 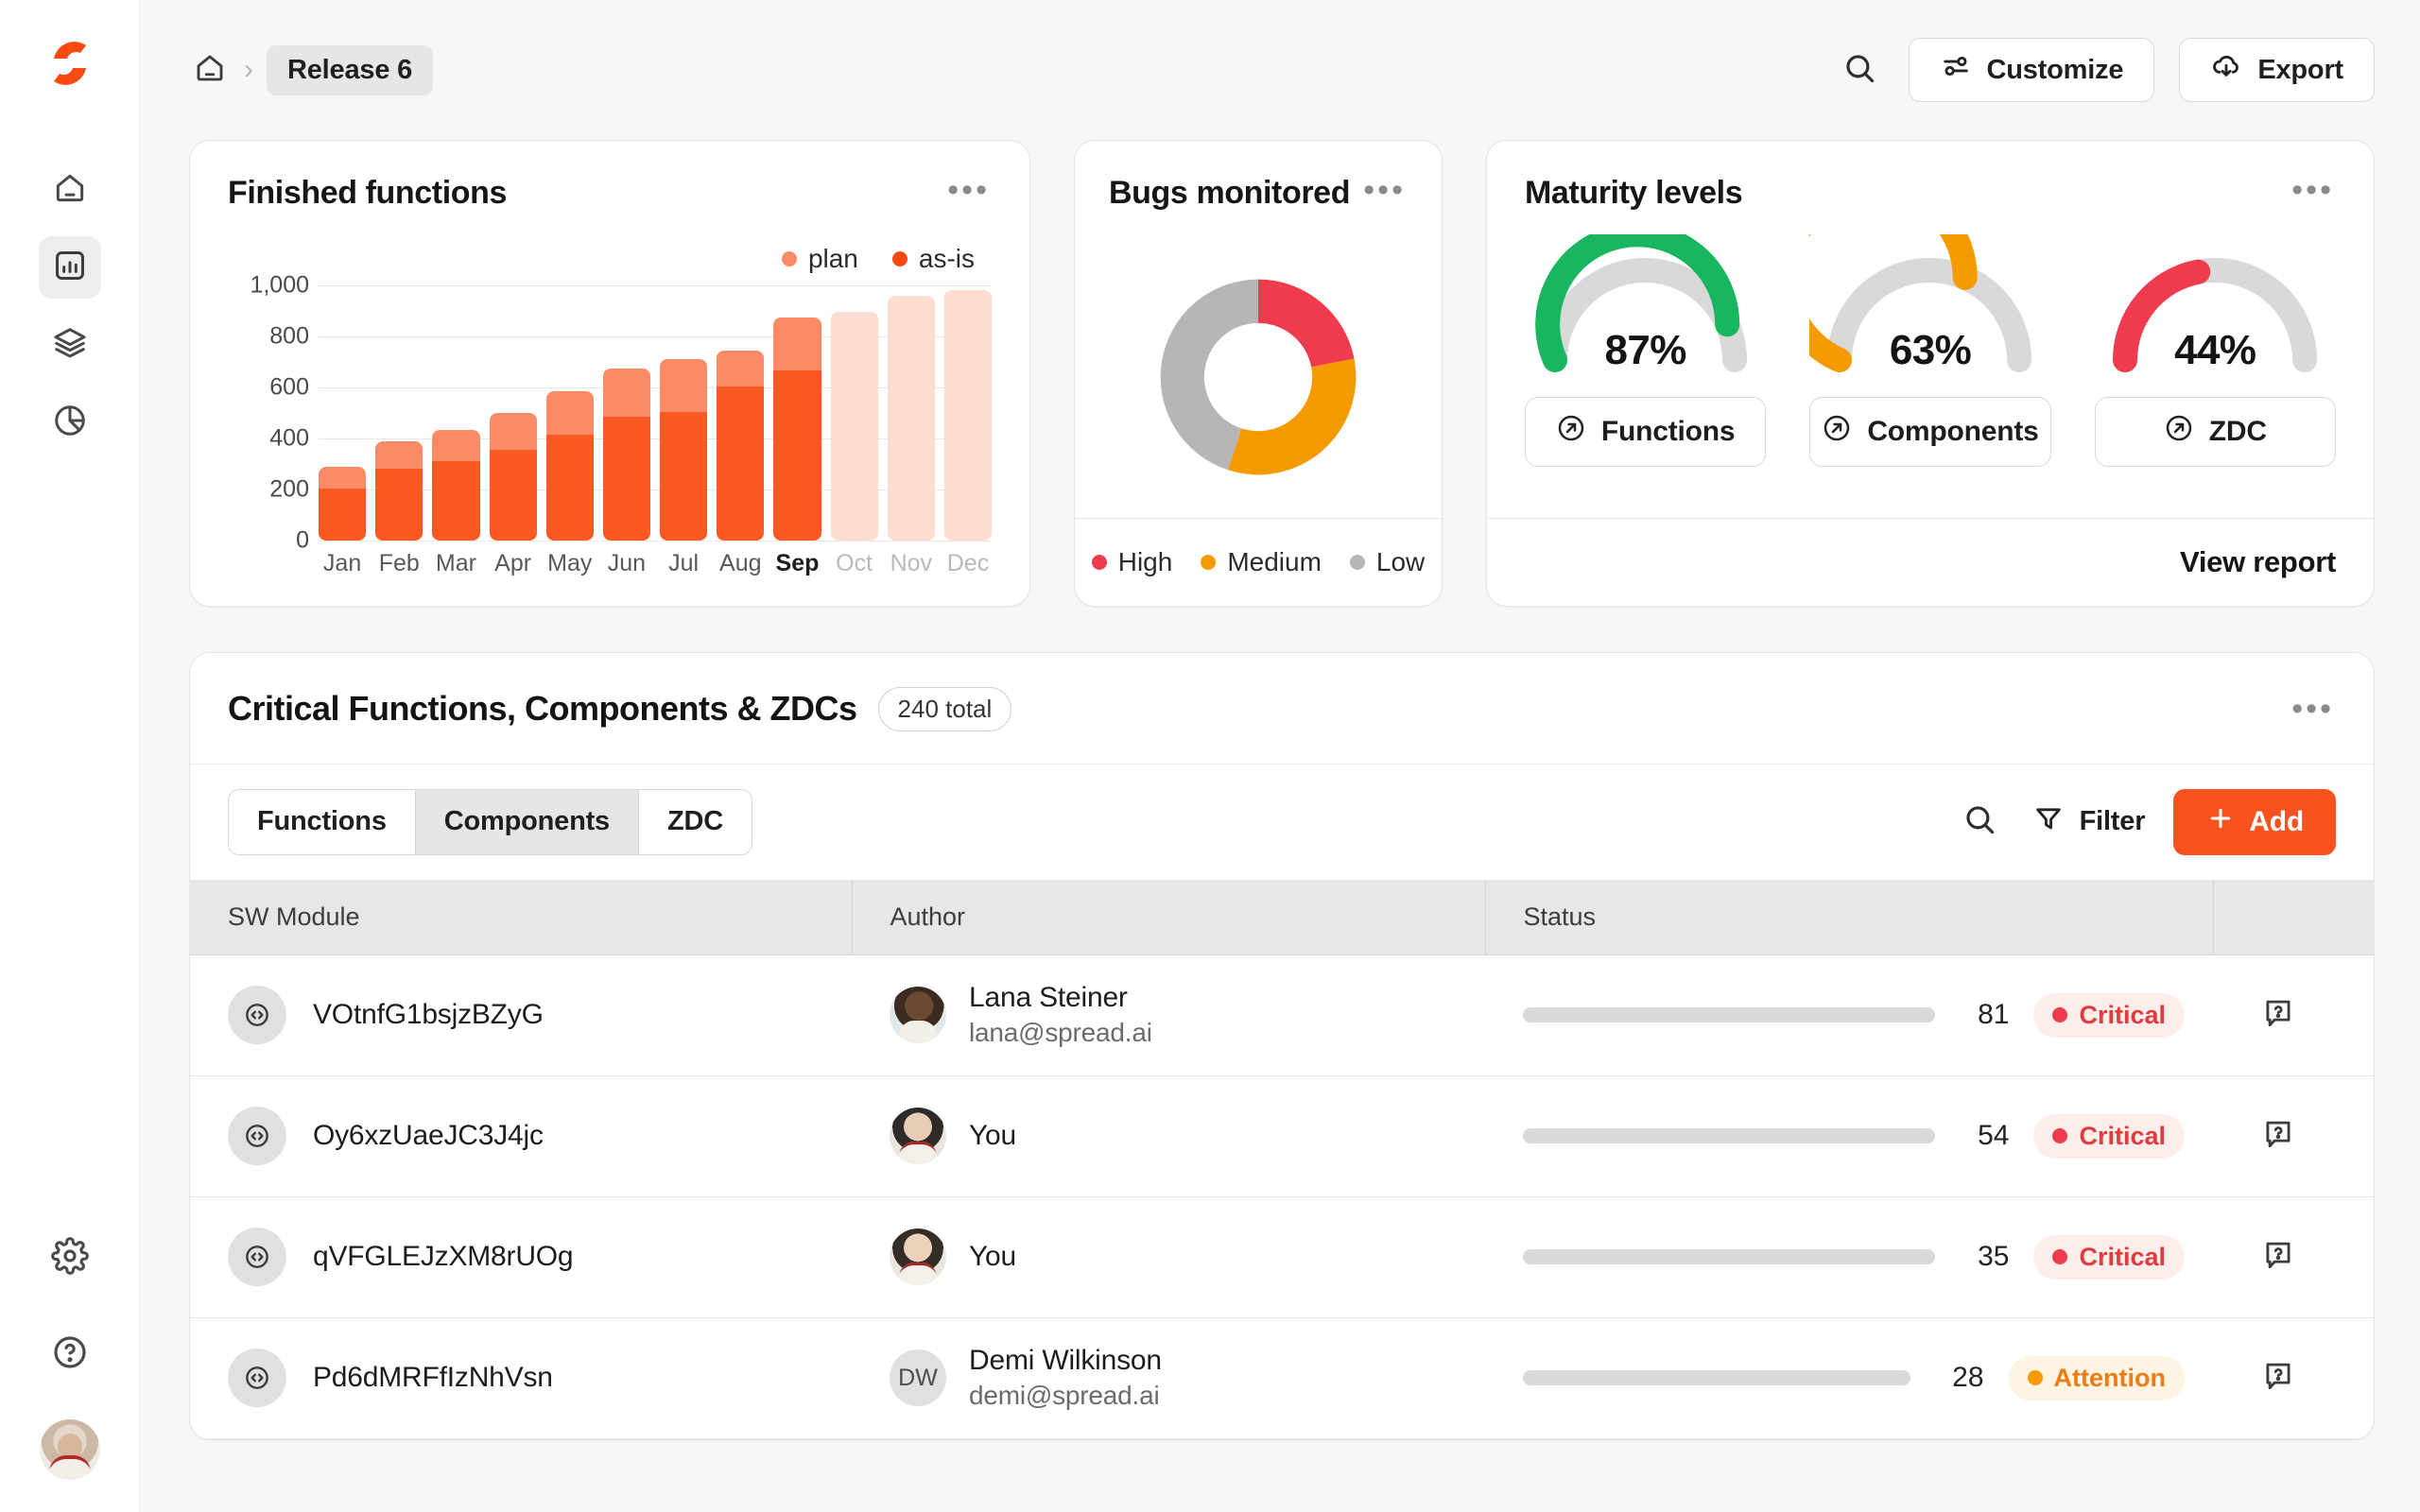 What do you see at coordinates (2035, 1378) in the screenshot?
I see `status-dot` at bounding box center [2035, 1378].